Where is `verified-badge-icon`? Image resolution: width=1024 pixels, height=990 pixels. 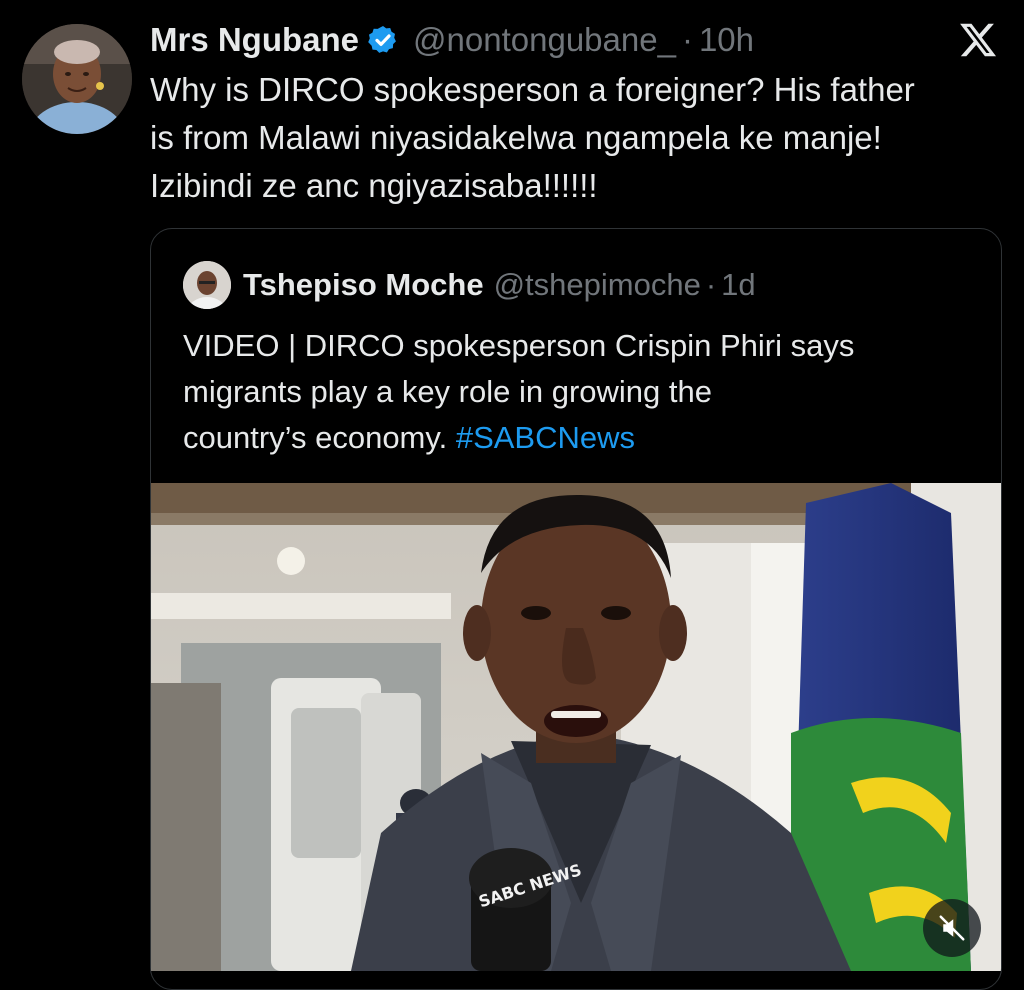 verified-badge-icon is located at coordinates (382, 39).